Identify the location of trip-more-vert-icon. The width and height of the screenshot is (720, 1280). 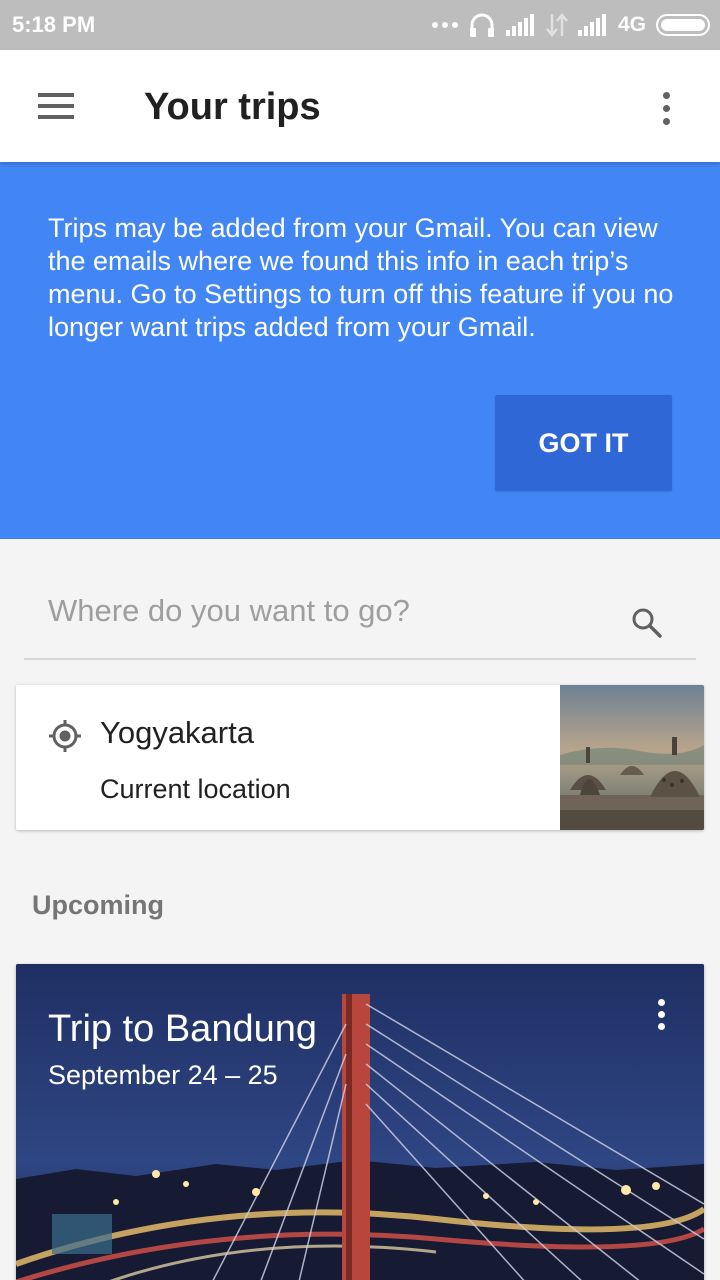
(661, 1014).